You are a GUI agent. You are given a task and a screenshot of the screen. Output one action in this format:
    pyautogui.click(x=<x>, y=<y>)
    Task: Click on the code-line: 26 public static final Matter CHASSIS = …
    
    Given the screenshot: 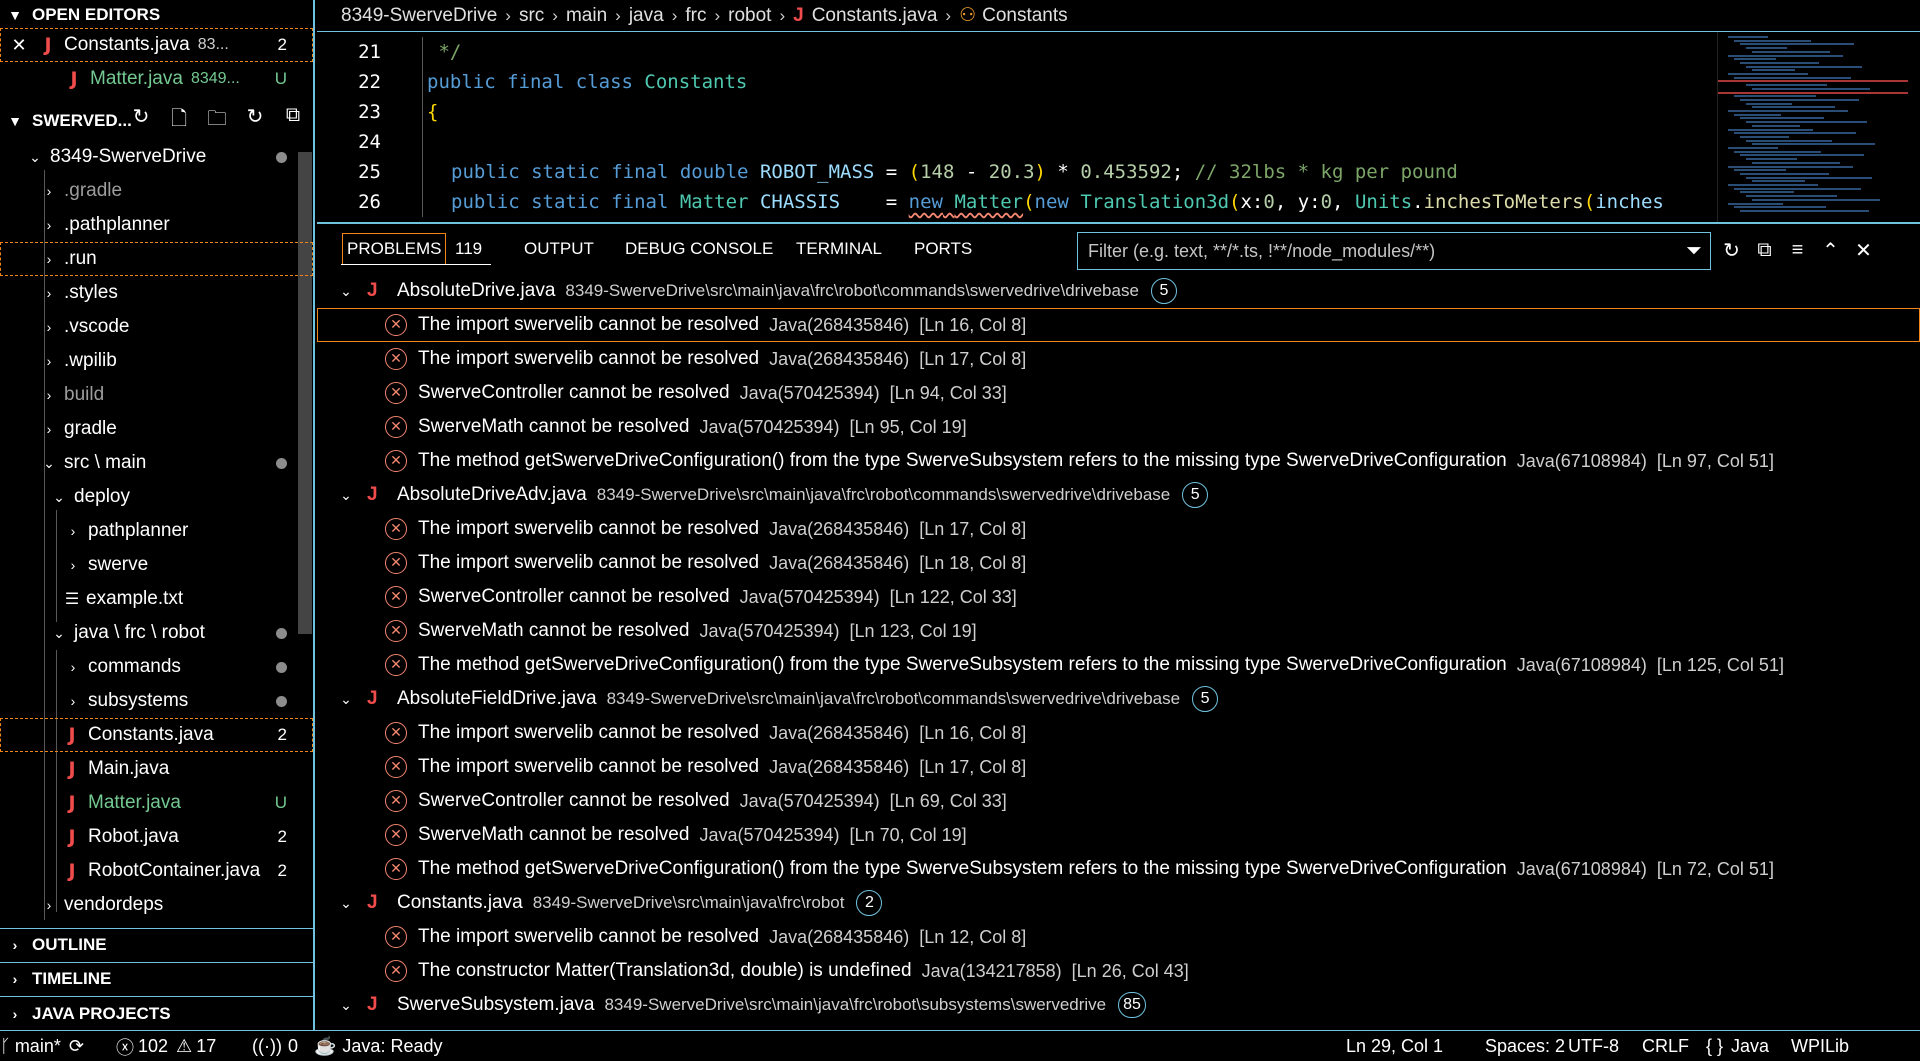 What is the action you would take?
    pyautogui.click(x=1017, y=202)
    